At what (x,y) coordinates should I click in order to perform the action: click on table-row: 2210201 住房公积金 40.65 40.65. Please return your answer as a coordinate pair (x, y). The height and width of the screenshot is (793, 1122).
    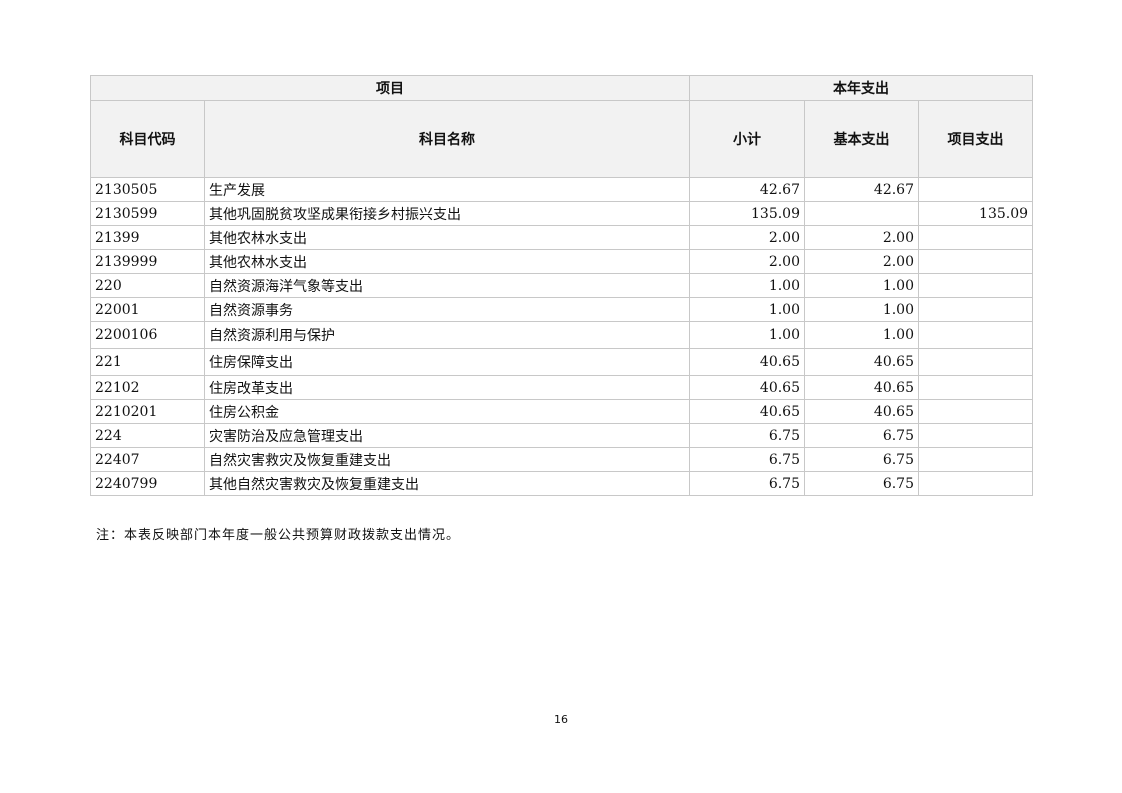
    Looking at the image, I should click on (562, 411).